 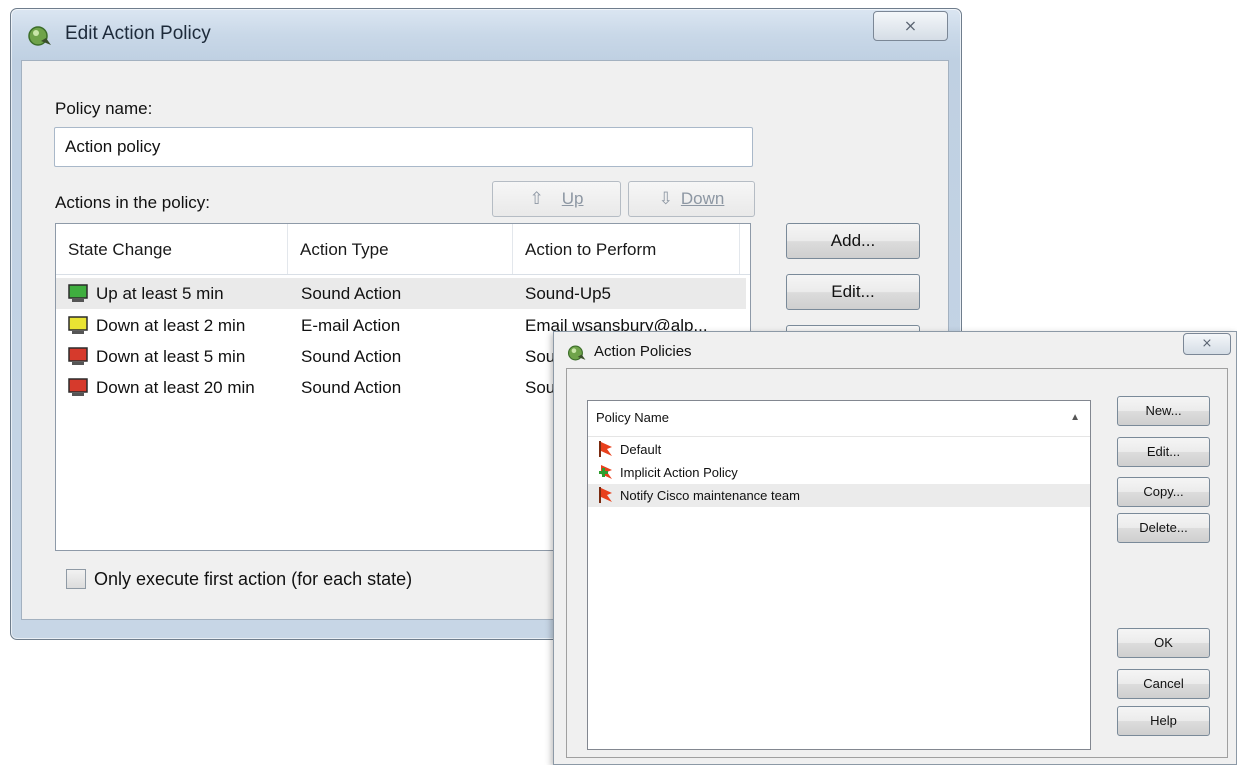 I want to click on policy-name: Default, so click(x=641, y=449).